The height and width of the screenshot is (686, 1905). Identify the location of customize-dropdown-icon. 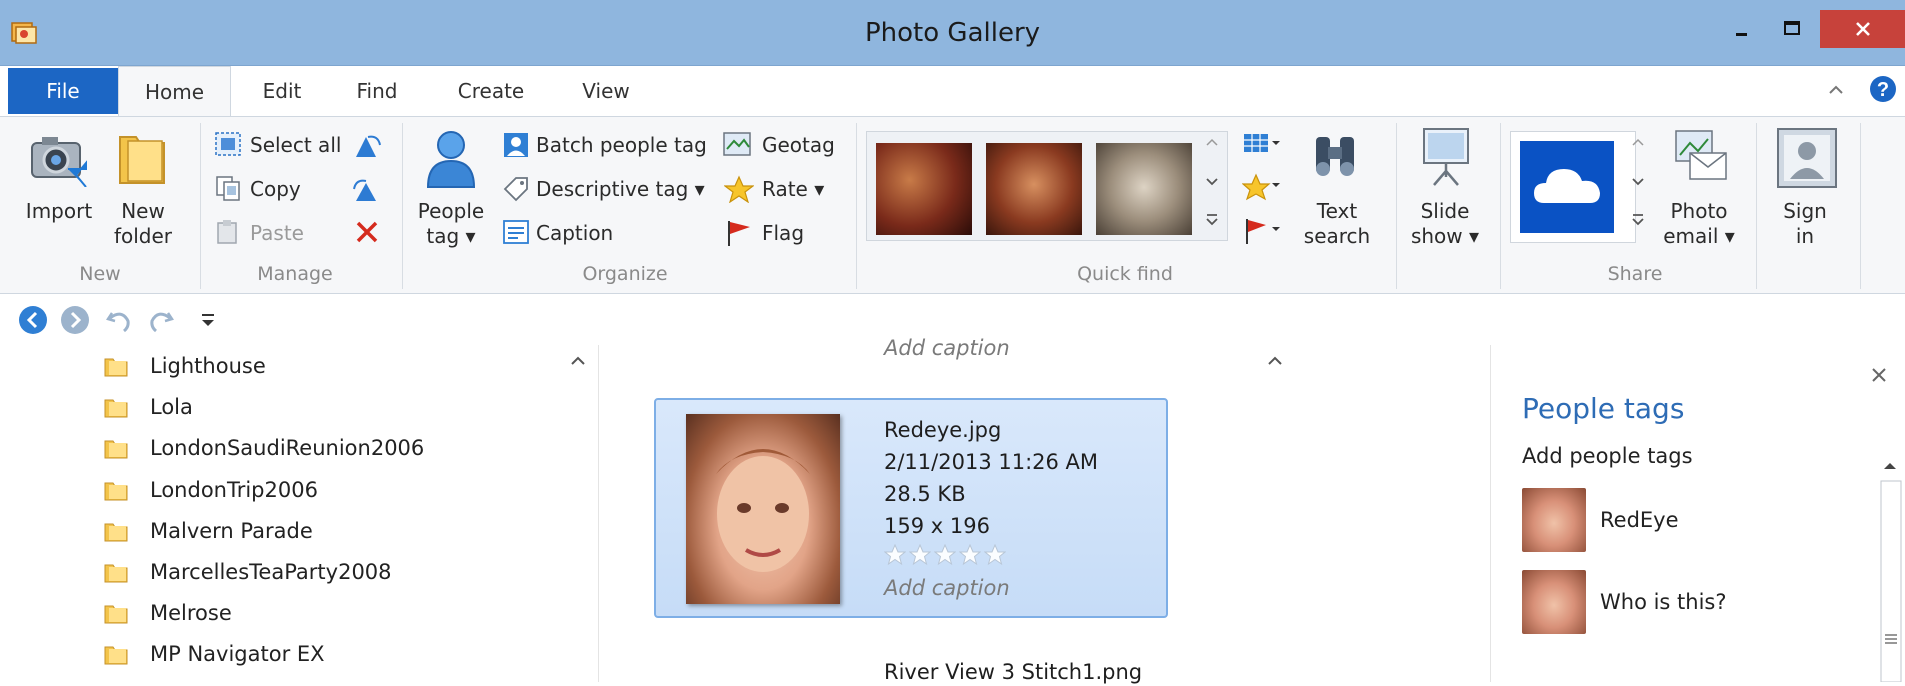
(208, 320).